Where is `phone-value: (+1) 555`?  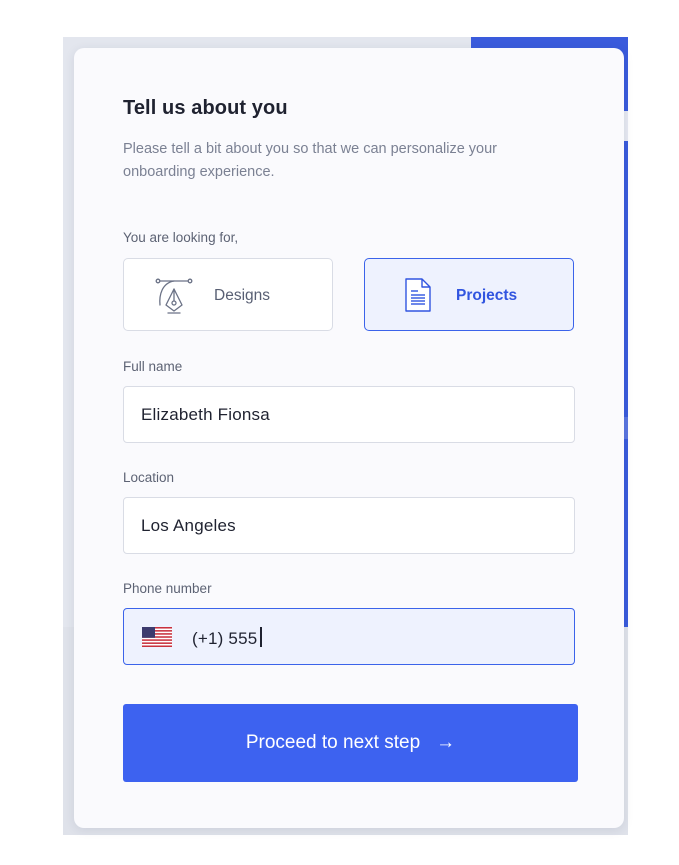 phone-value: (+1) 555 is located at coordinates (227, 638).